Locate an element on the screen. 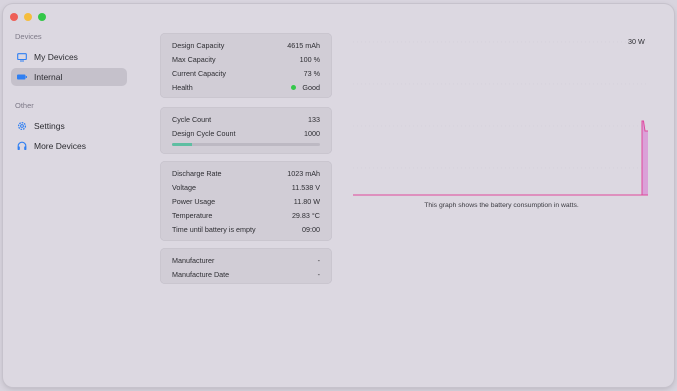 The image size is (677, 391). health-status-dot is located at coordinates (294, 87).